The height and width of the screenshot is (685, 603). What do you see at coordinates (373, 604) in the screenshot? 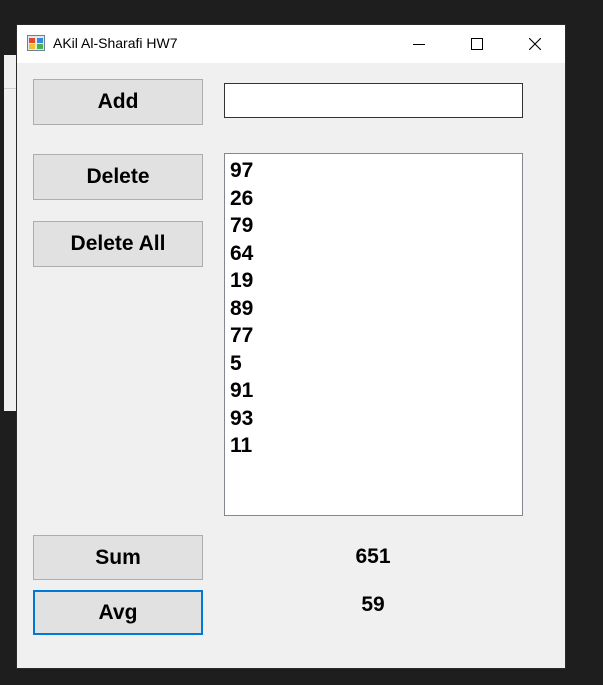
I see `avg-result-label: 59` at bounding box center [373, 604].